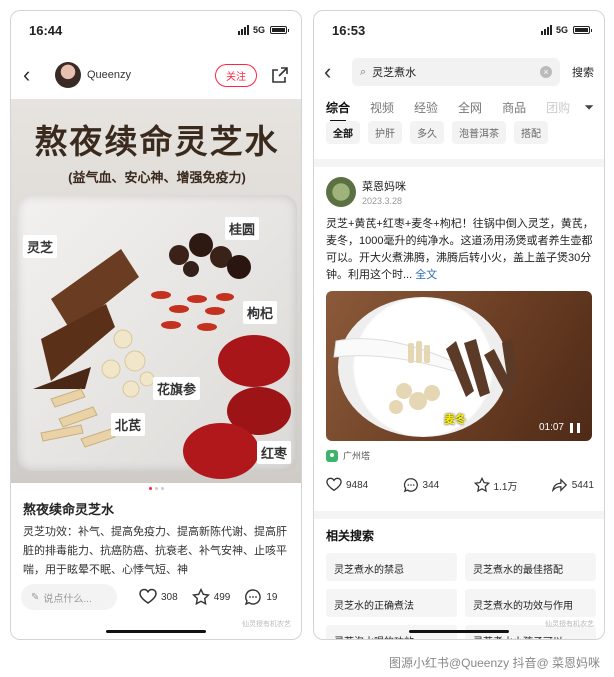  Describe the element at coordinates (572, 485) in the screenshot. I see `share-button: 5441` at that location.